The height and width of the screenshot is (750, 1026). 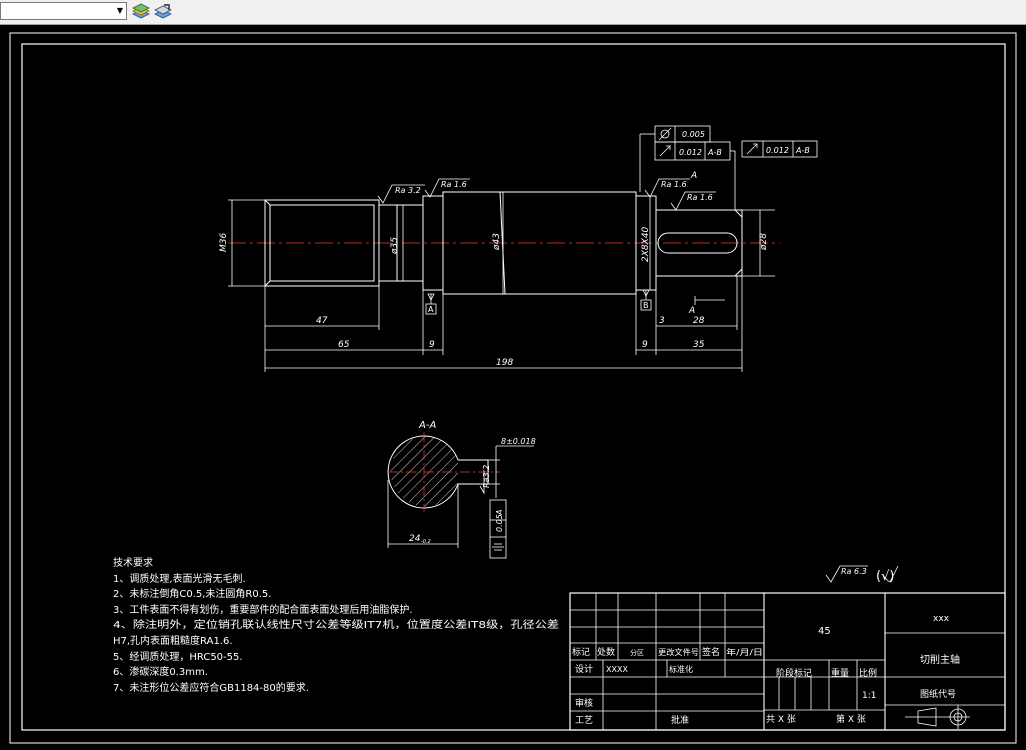 What do you see at coordinates (518, 441) in the screenshot?
I see `keyway-tolerance: 8±0.018` at bounding box center [518, 441].